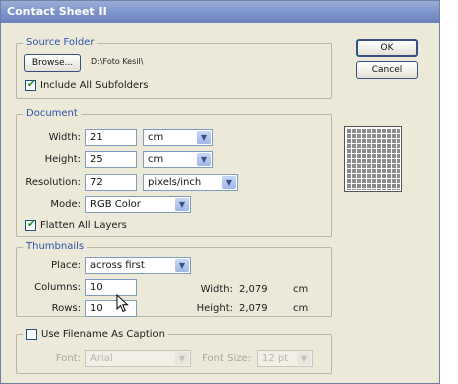 Image resolution: width=458 pixels, height=384 pixels. I want to click on place-select: across first ▼, so click(138, 265).